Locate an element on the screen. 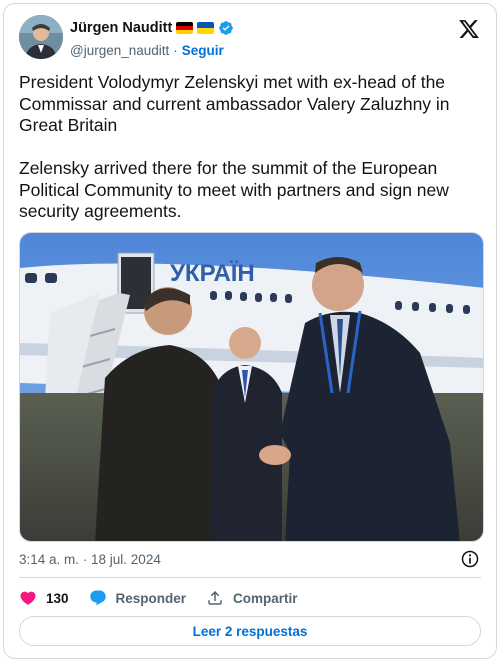  handle-row: @jurgen_nauditt · Seguir is located at coordinates (147, 50).